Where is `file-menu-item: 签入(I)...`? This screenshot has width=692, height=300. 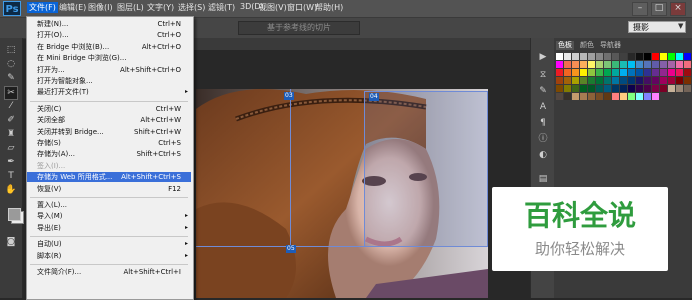
file-menu-item: 签入(I)... is located at coordinates (109, 166).